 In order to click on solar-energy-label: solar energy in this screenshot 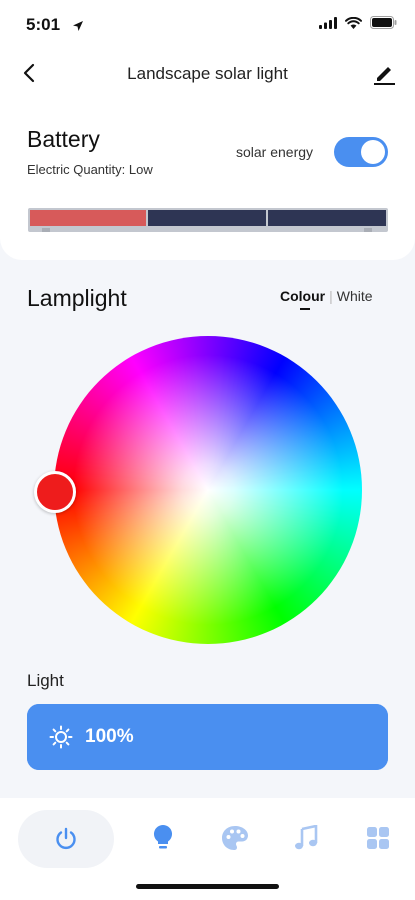, I will do `click(275, 152)`.